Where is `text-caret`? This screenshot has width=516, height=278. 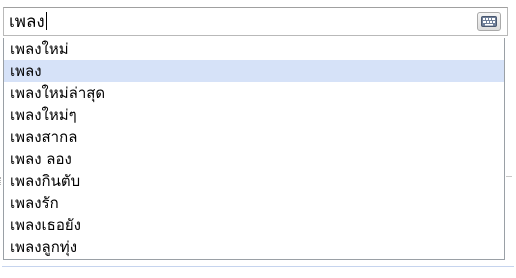
text-caret is located at coordinates (46, 21).